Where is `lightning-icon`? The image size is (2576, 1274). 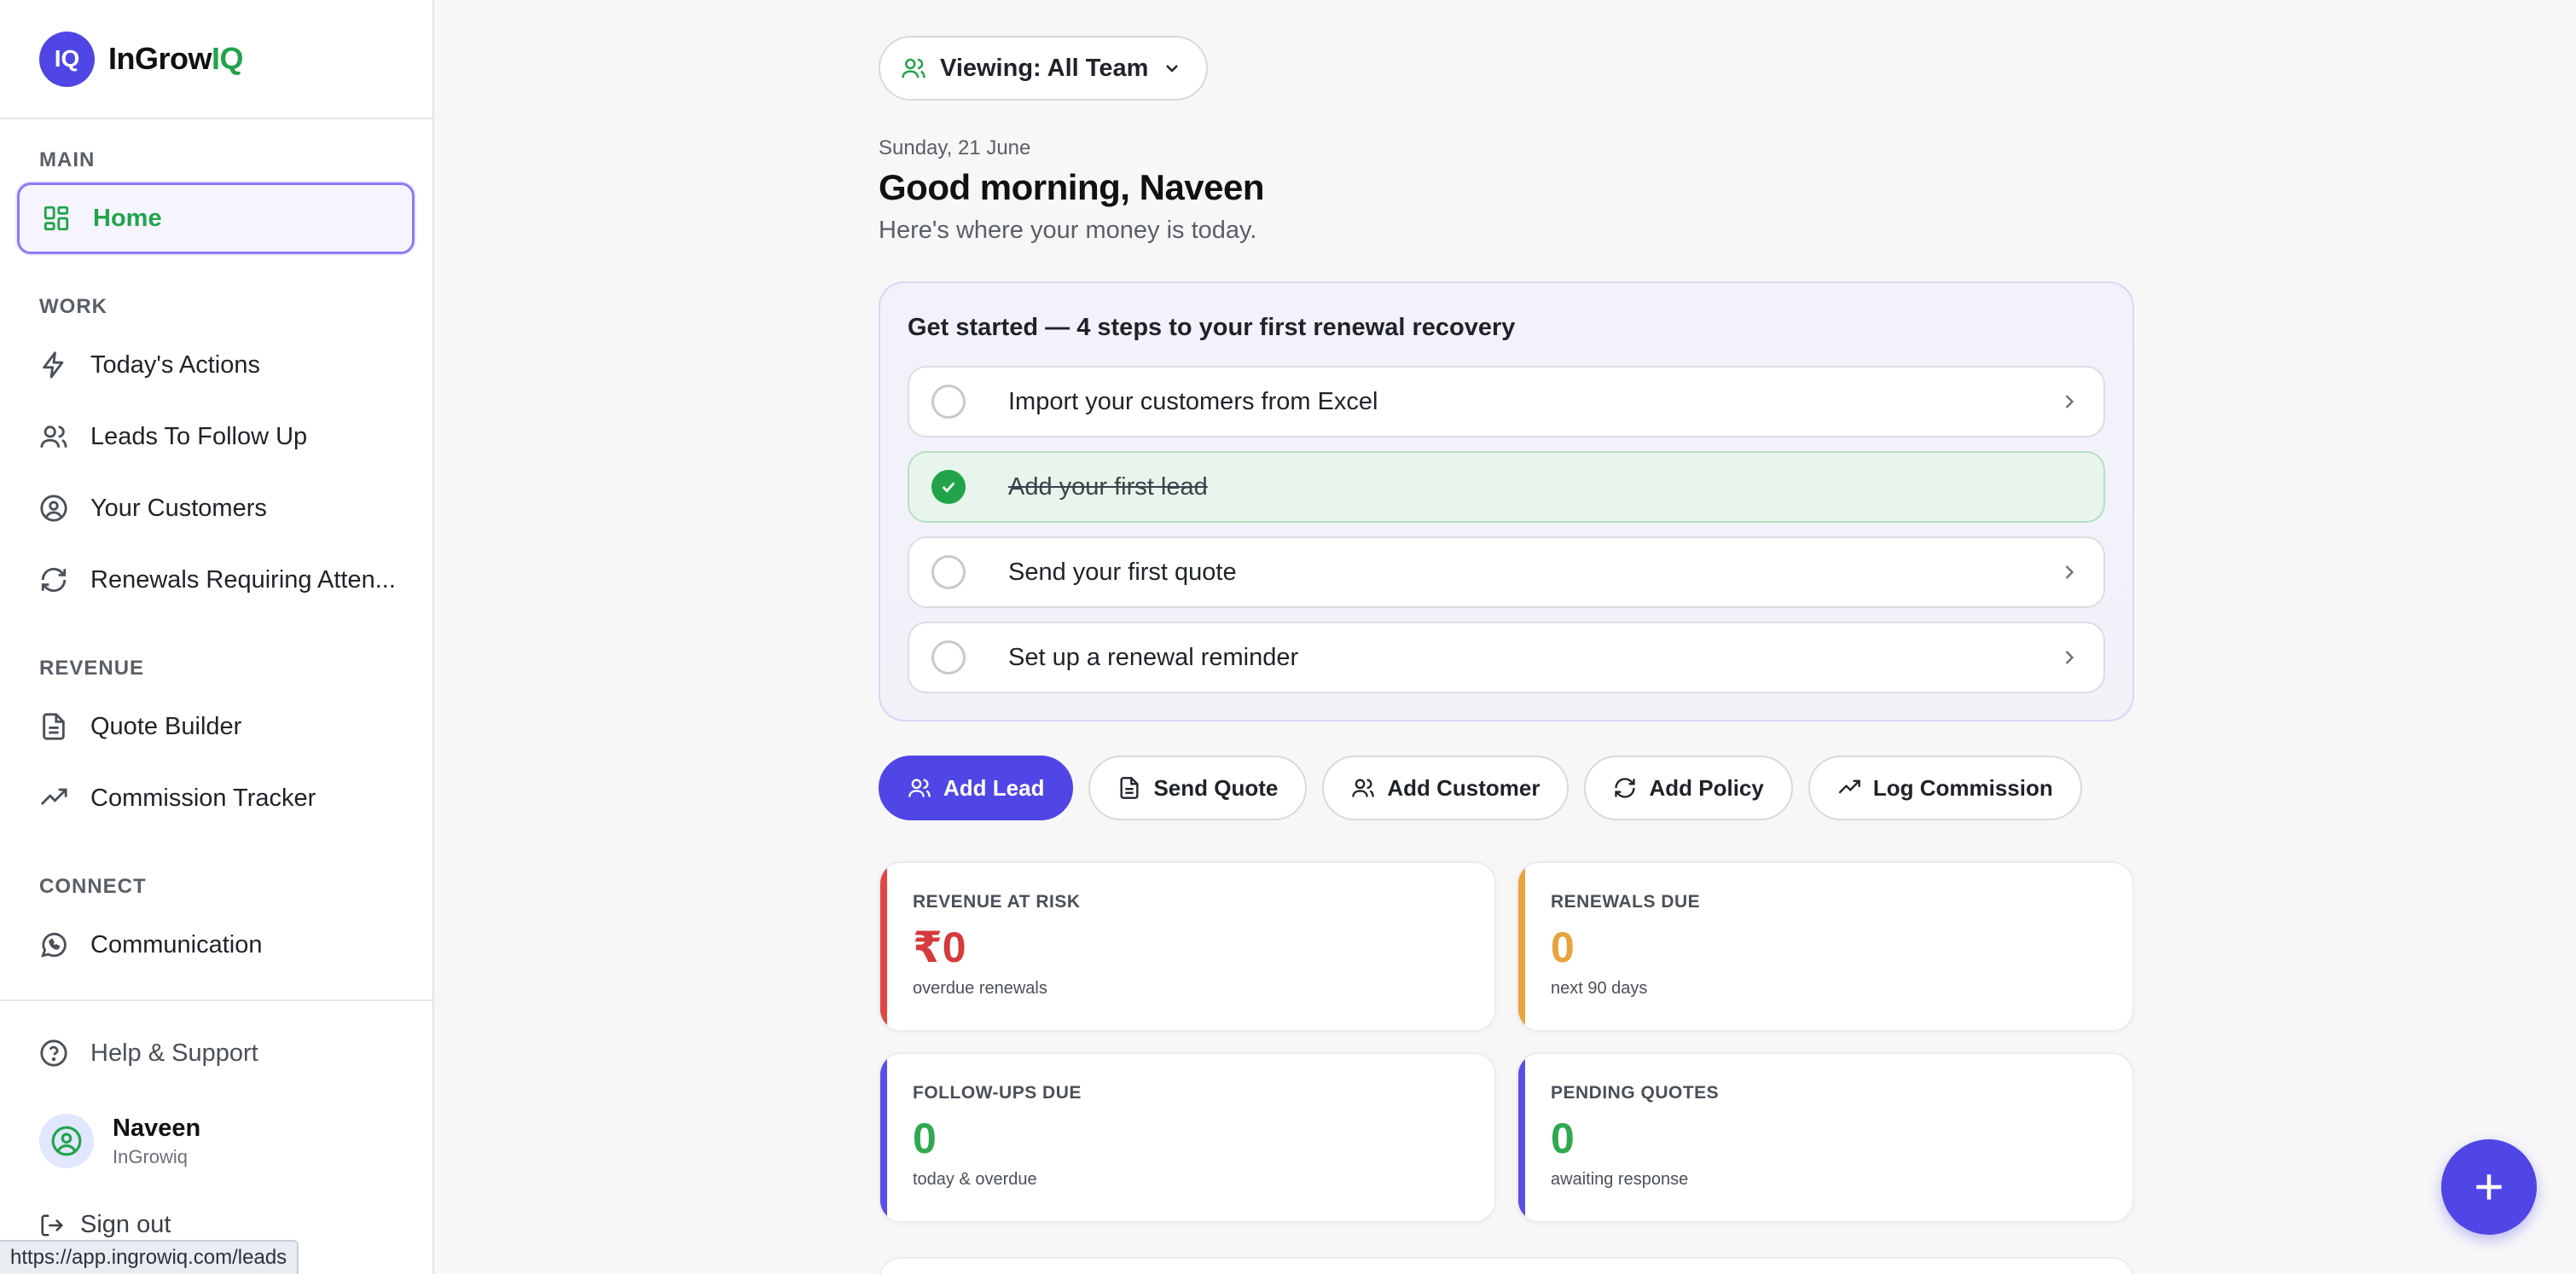
lightning-icon is located at coordinates (53, 364).